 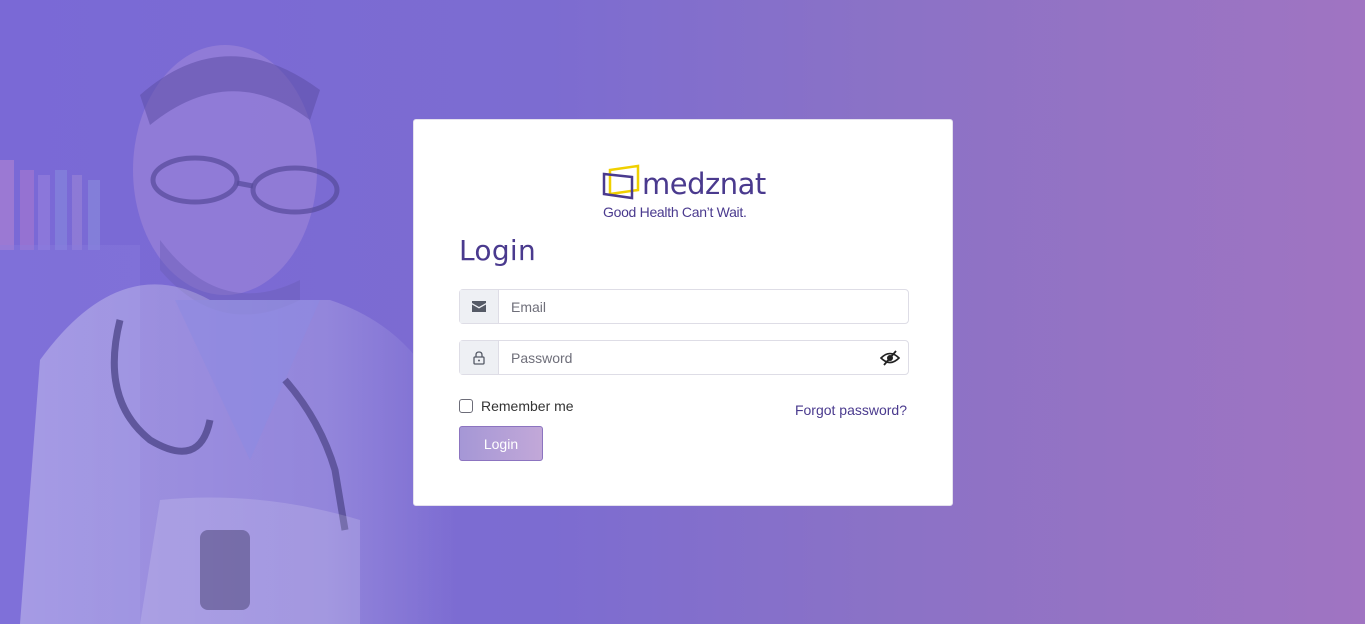 I want to click on page-title: Login, so click(x=498, y=250).